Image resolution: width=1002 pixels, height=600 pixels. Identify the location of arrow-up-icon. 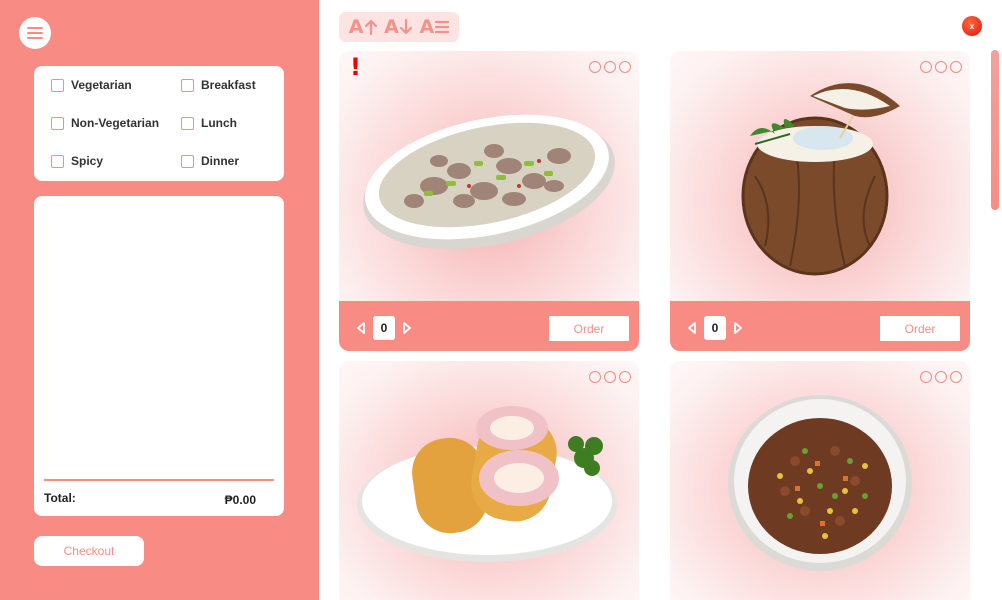
(370, 27).